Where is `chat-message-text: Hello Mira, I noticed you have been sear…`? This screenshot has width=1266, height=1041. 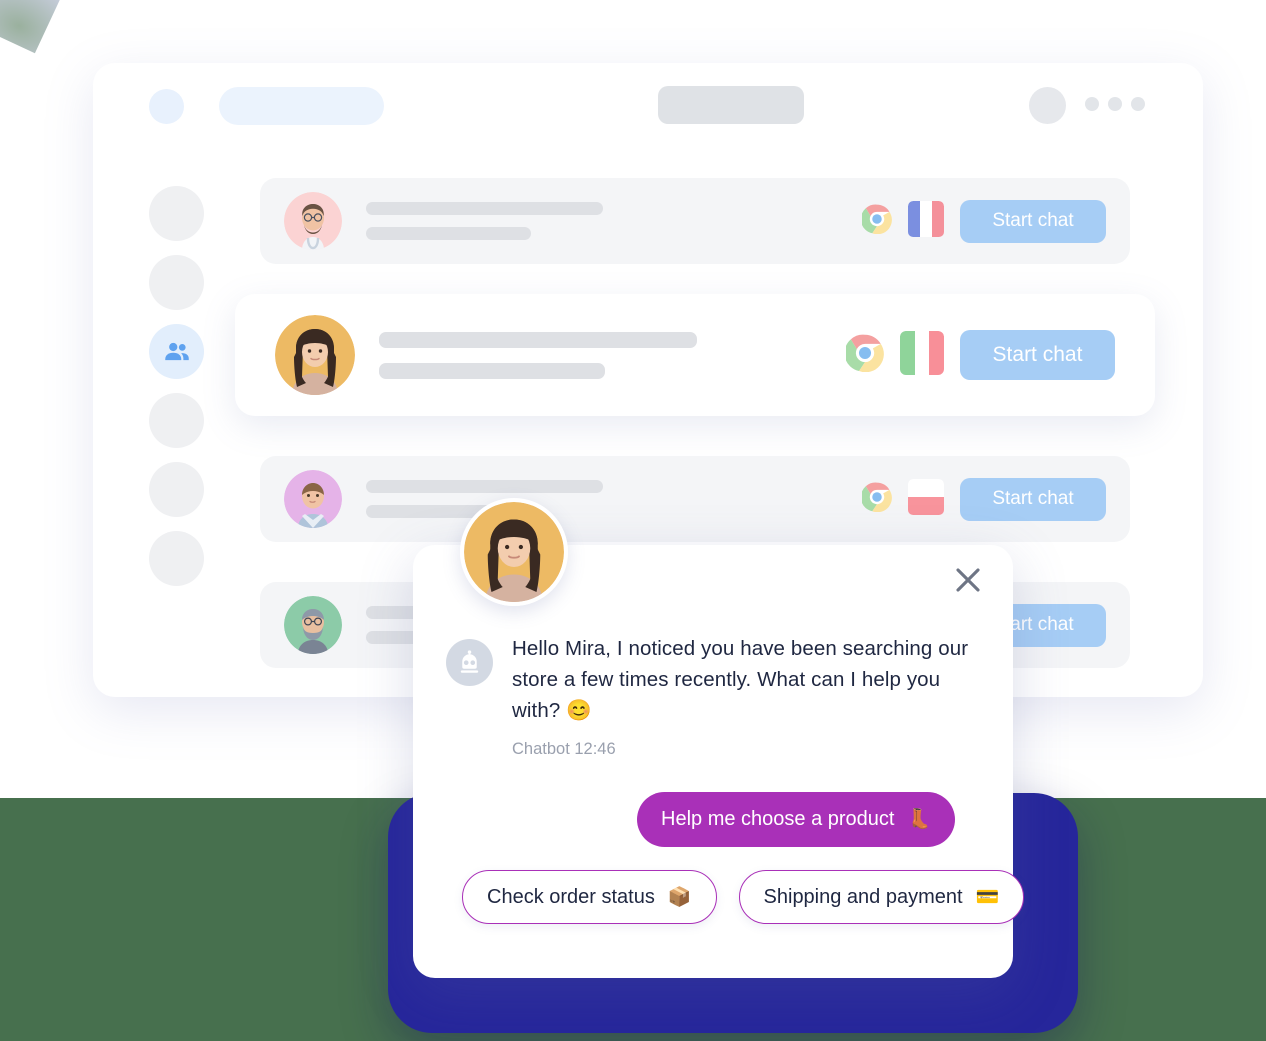 chat-message-text: Hello Mira, I noticed you have been sear… is located at coordinates (740, 679).